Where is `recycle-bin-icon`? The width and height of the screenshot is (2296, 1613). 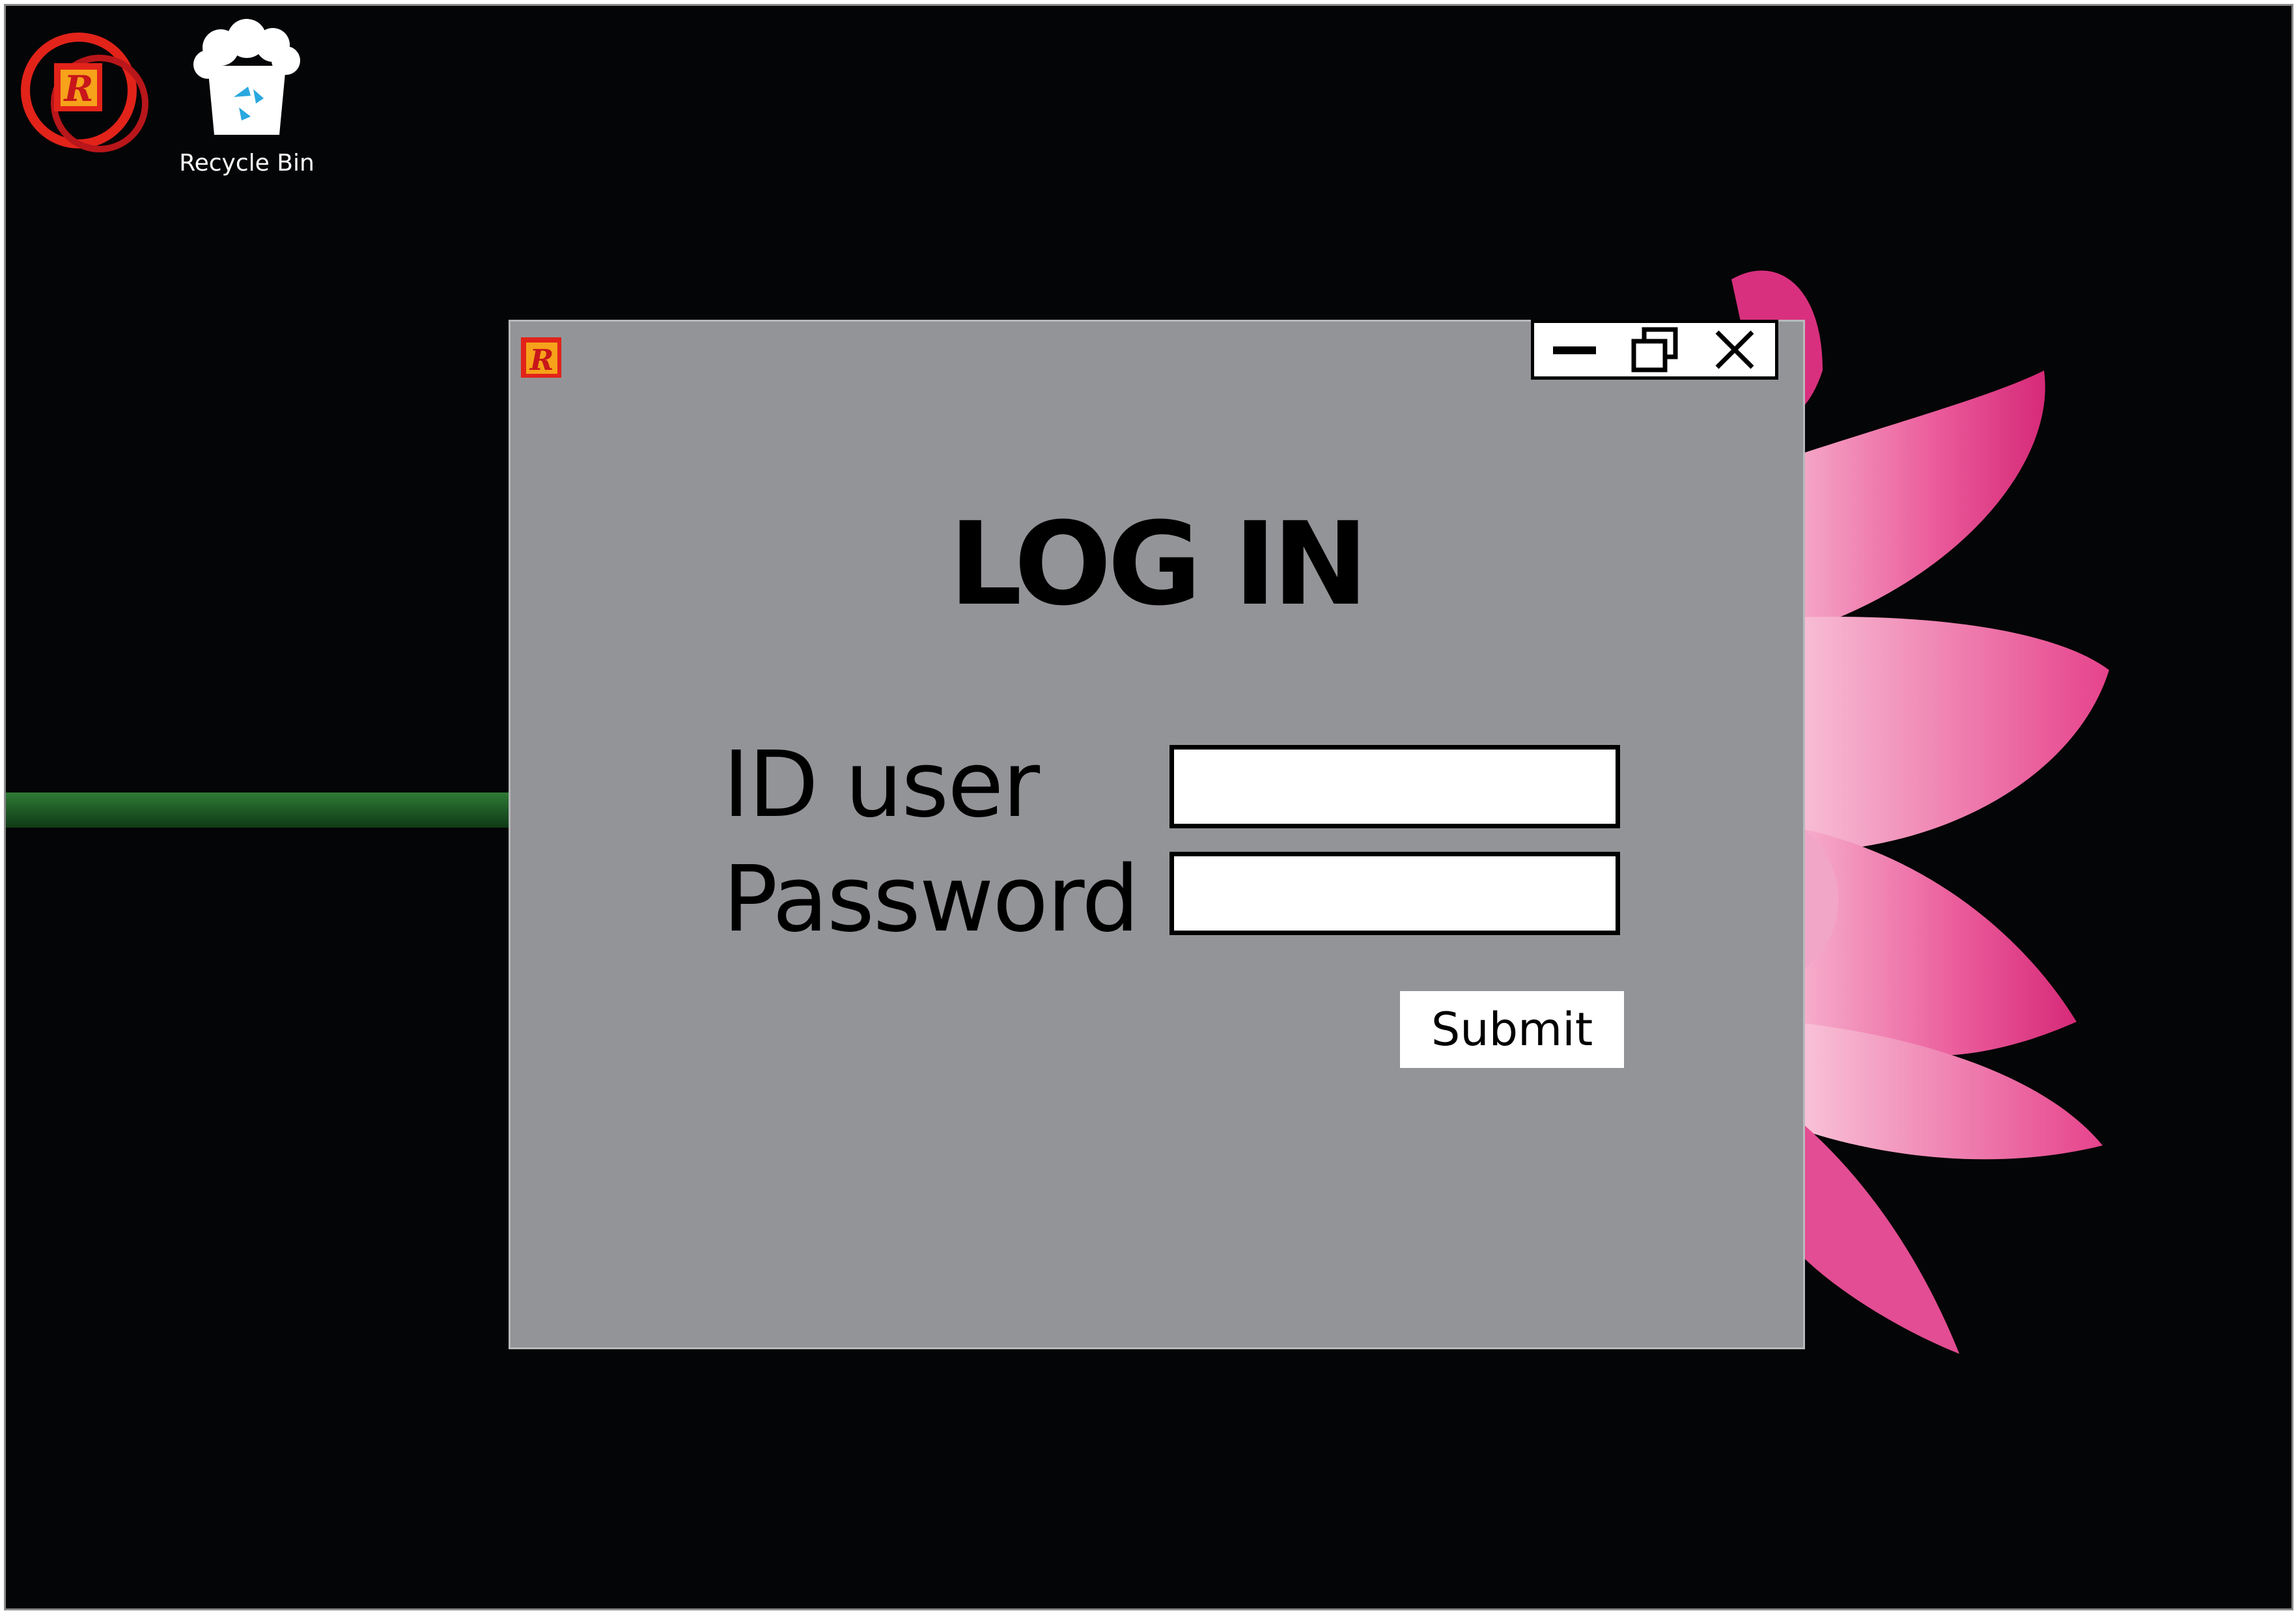 recycle-bin-icon is located at coordinates (247, 77).